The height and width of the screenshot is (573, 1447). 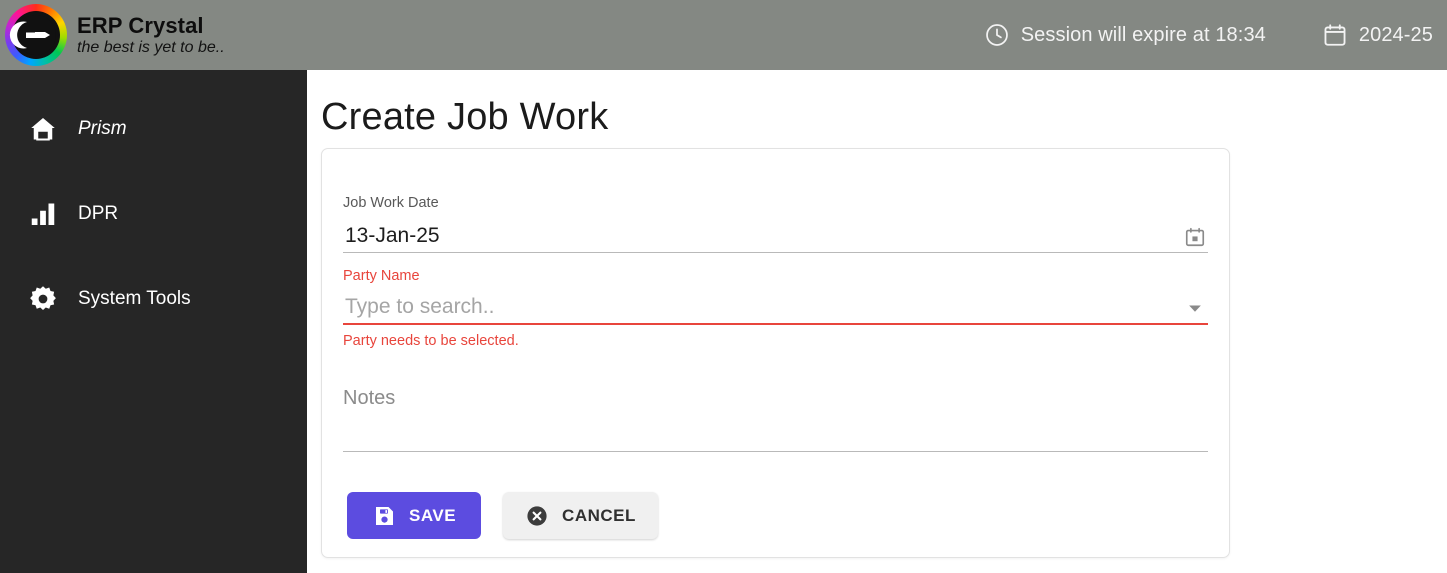 I want to click on party-name-label: Party Name, so click(x=381, y=275).